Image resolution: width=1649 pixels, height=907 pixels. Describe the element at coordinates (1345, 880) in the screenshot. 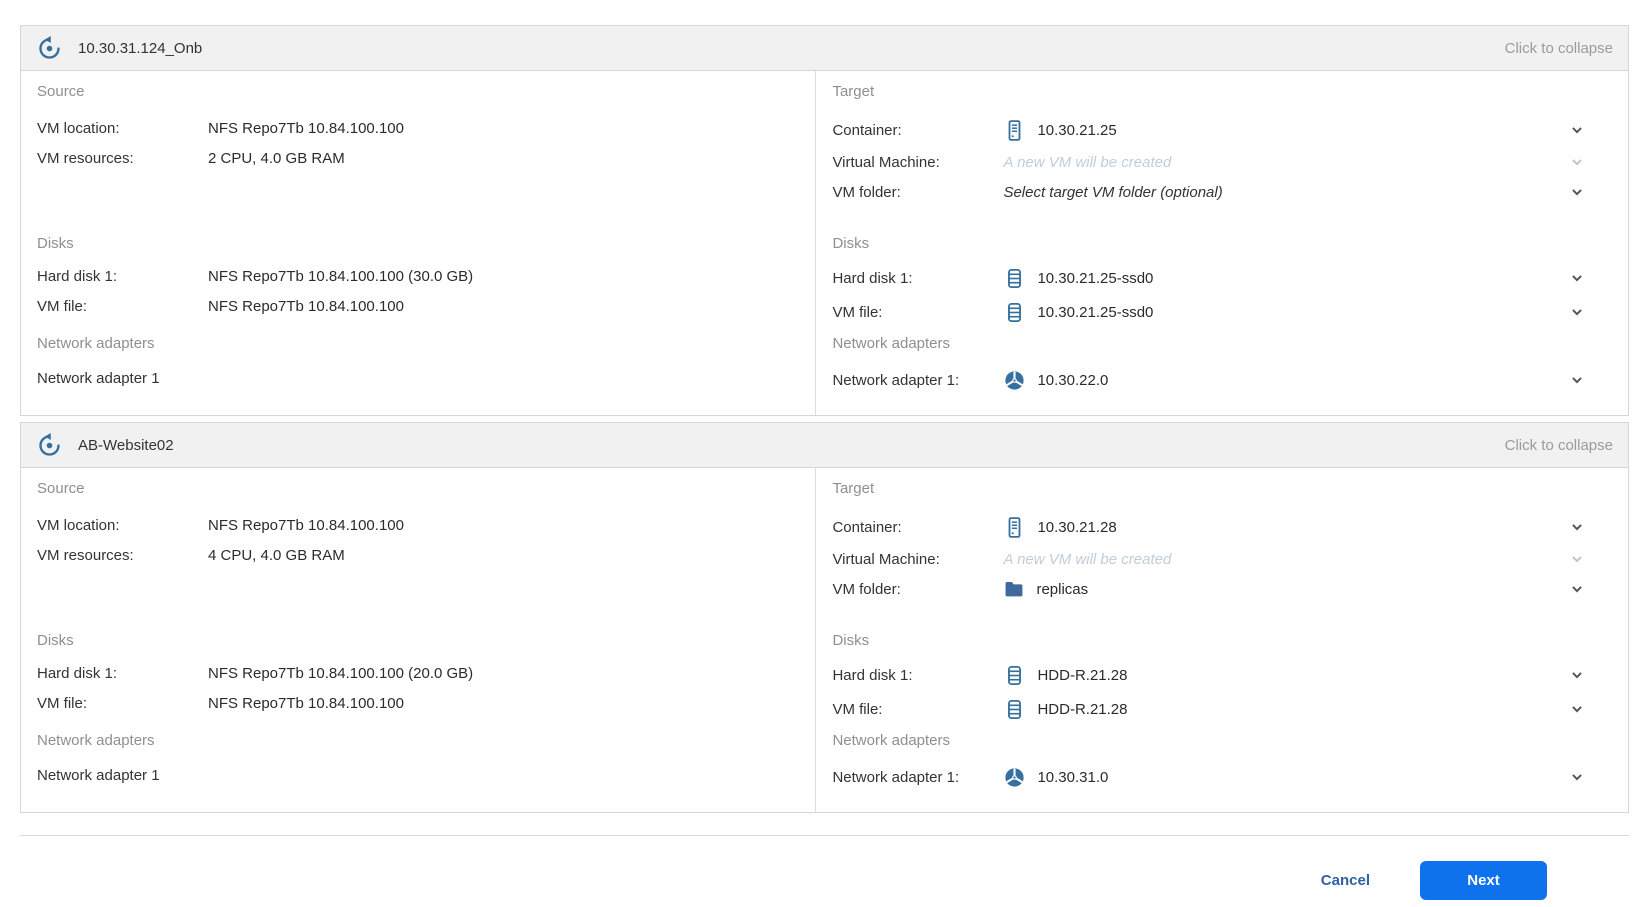

I see `cancel-button: Cancel` at that location.